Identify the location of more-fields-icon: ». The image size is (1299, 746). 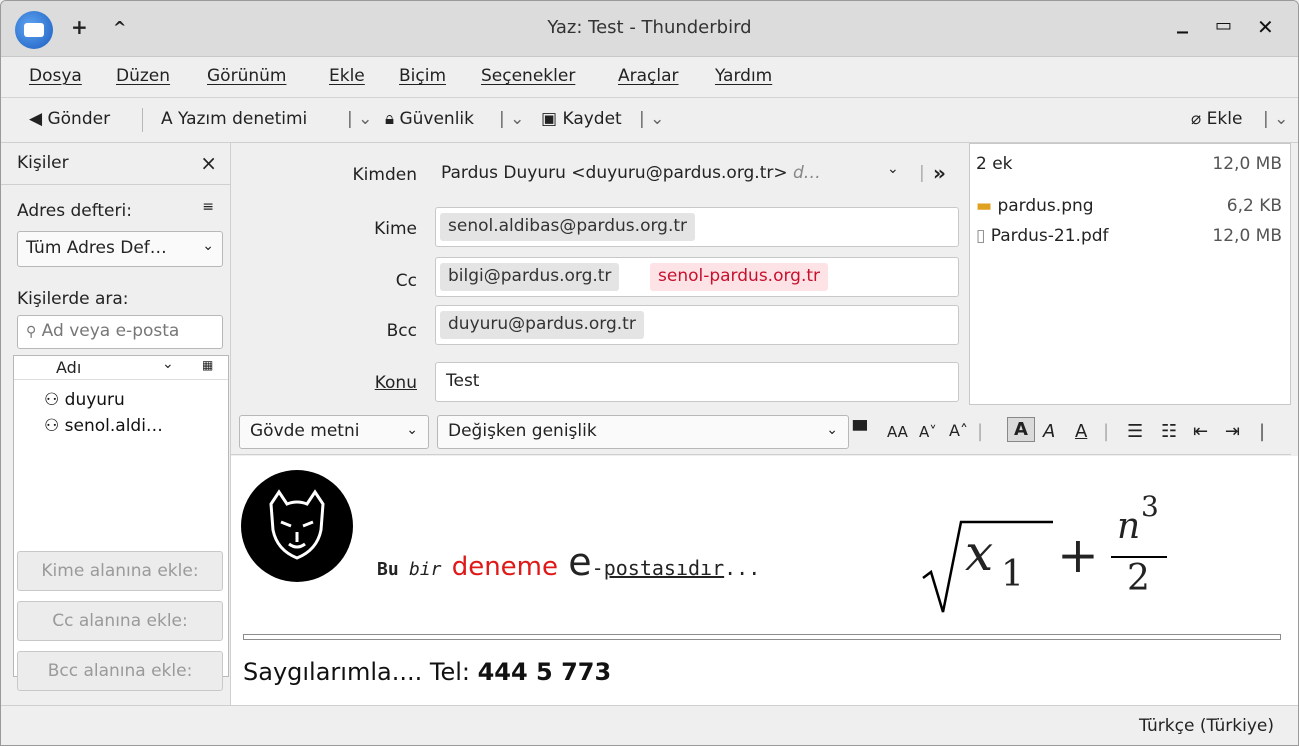
(939, 173).